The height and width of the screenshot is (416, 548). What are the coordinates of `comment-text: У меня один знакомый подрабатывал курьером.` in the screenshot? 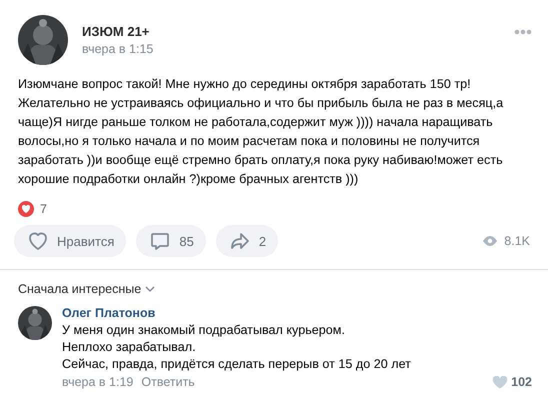 It's located at (204, 330).